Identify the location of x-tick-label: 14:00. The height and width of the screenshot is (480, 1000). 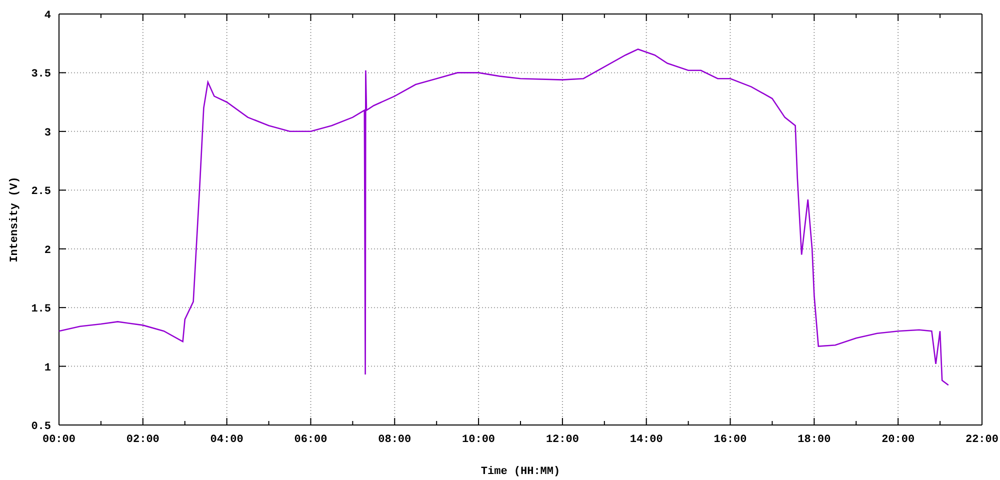
(646, 440).